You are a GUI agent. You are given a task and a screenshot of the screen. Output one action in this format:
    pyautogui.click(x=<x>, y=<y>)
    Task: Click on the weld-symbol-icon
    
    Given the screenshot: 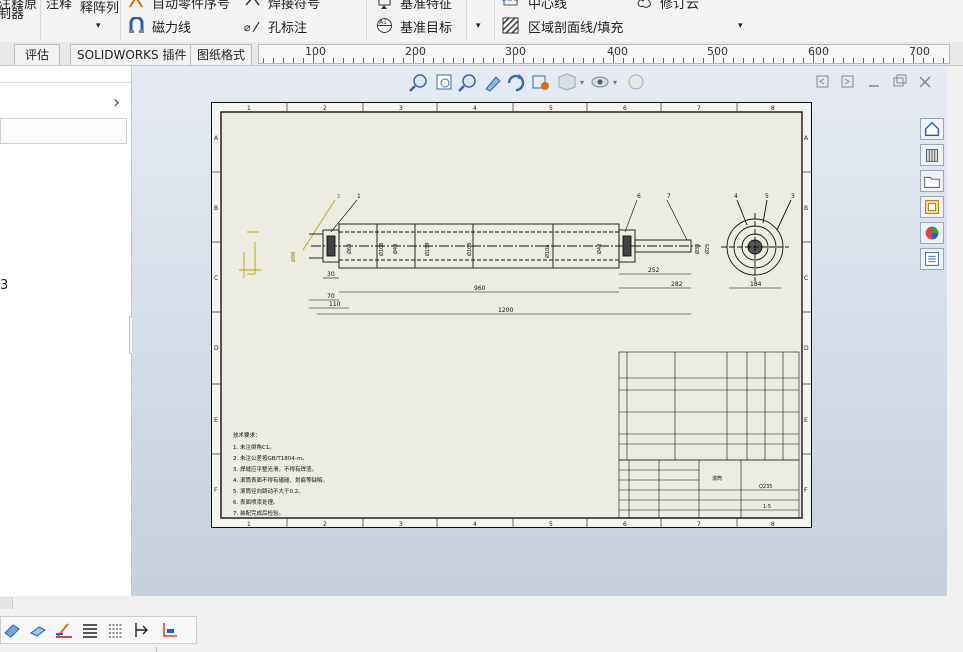 What is the action you would take?
    pyautogui.click(x=252, y=3)
    